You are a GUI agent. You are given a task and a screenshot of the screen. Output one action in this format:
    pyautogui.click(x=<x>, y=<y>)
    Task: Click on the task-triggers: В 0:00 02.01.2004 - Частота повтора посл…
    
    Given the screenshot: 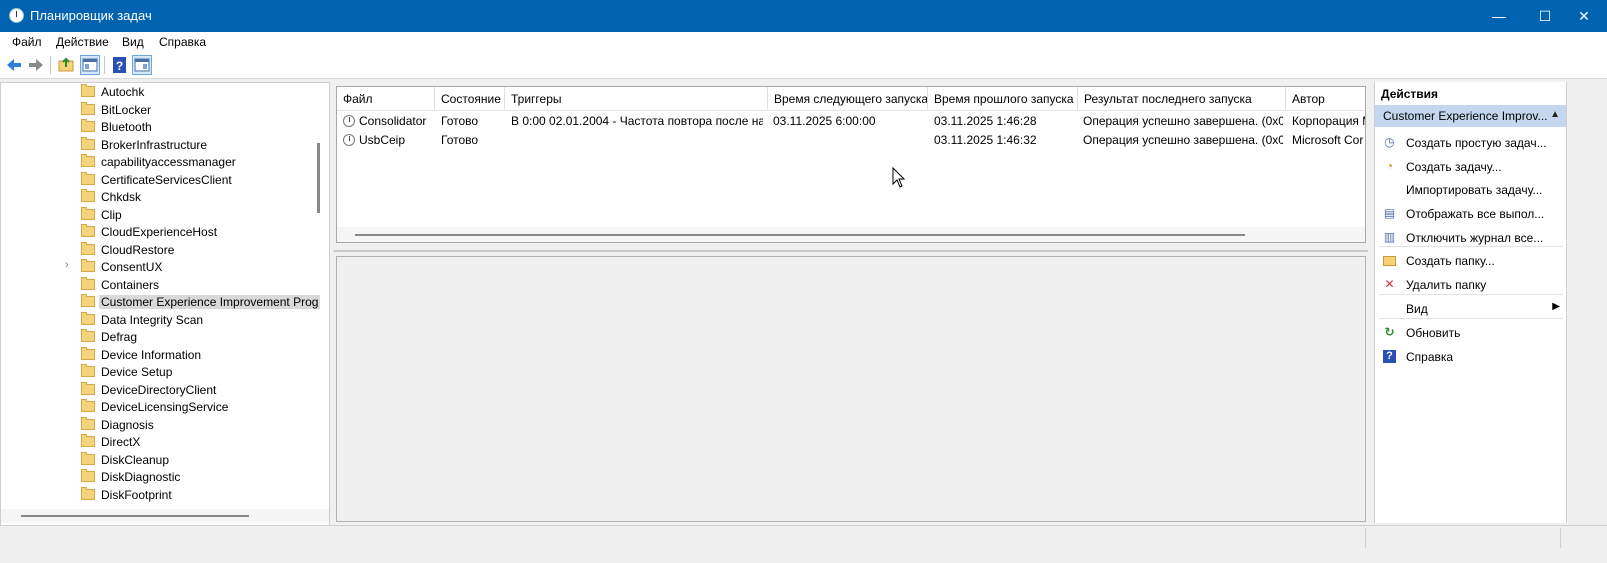 What is the action you would take?
    pyautogui.click(x=637, y=121)
    